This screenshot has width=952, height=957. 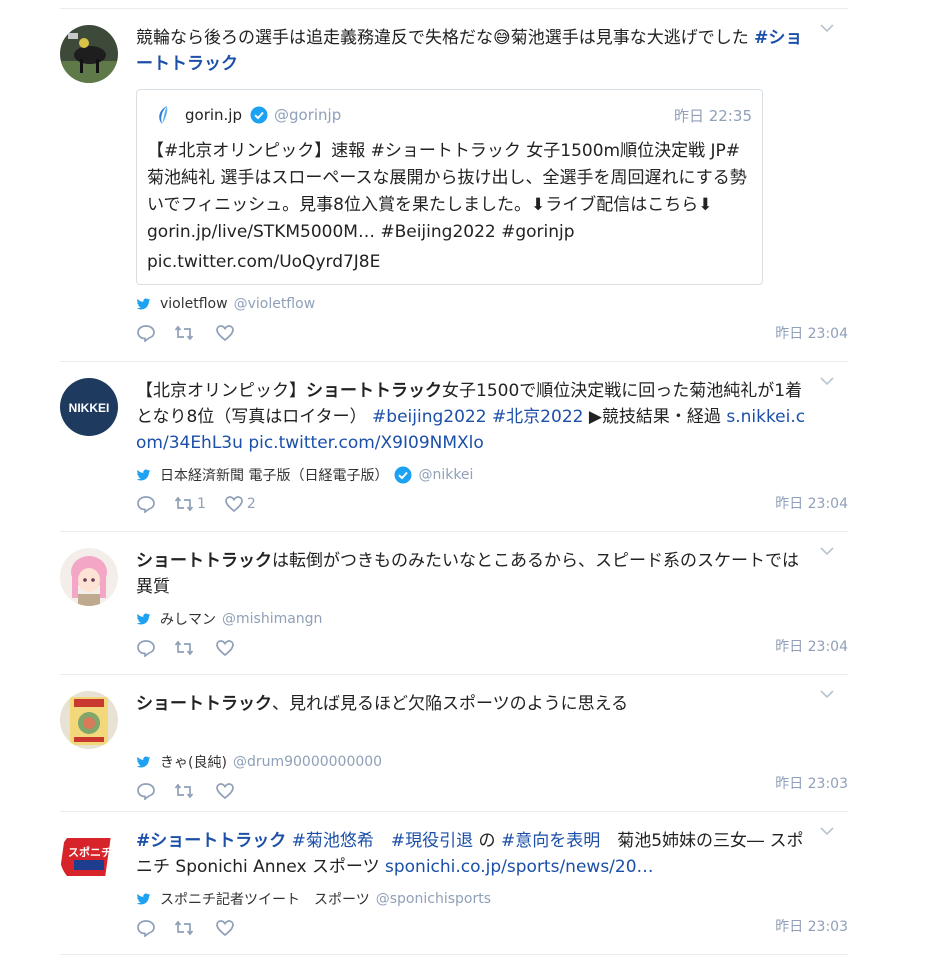 I want to click on retweet-count: 1, so click(x=201, y=504).